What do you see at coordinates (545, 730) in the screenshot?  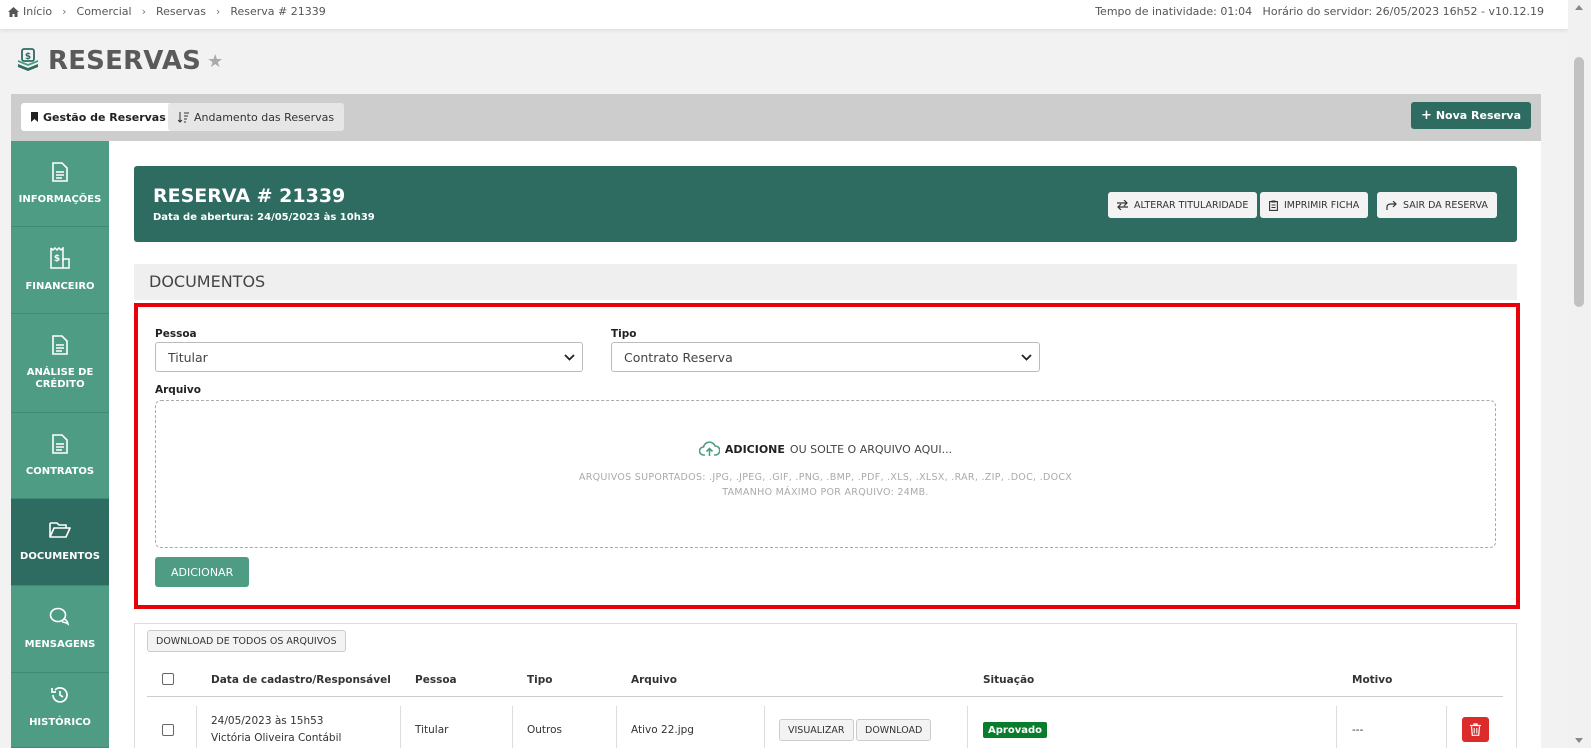 I see `row-tipo: Outros` at bounding box center [545, 730].